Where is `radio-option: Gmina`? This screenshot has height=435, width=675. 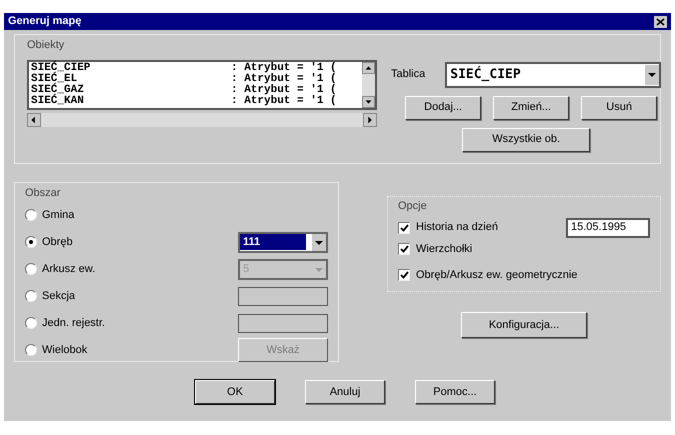
radio-option: Gmina is located at coordinates (49, 215).